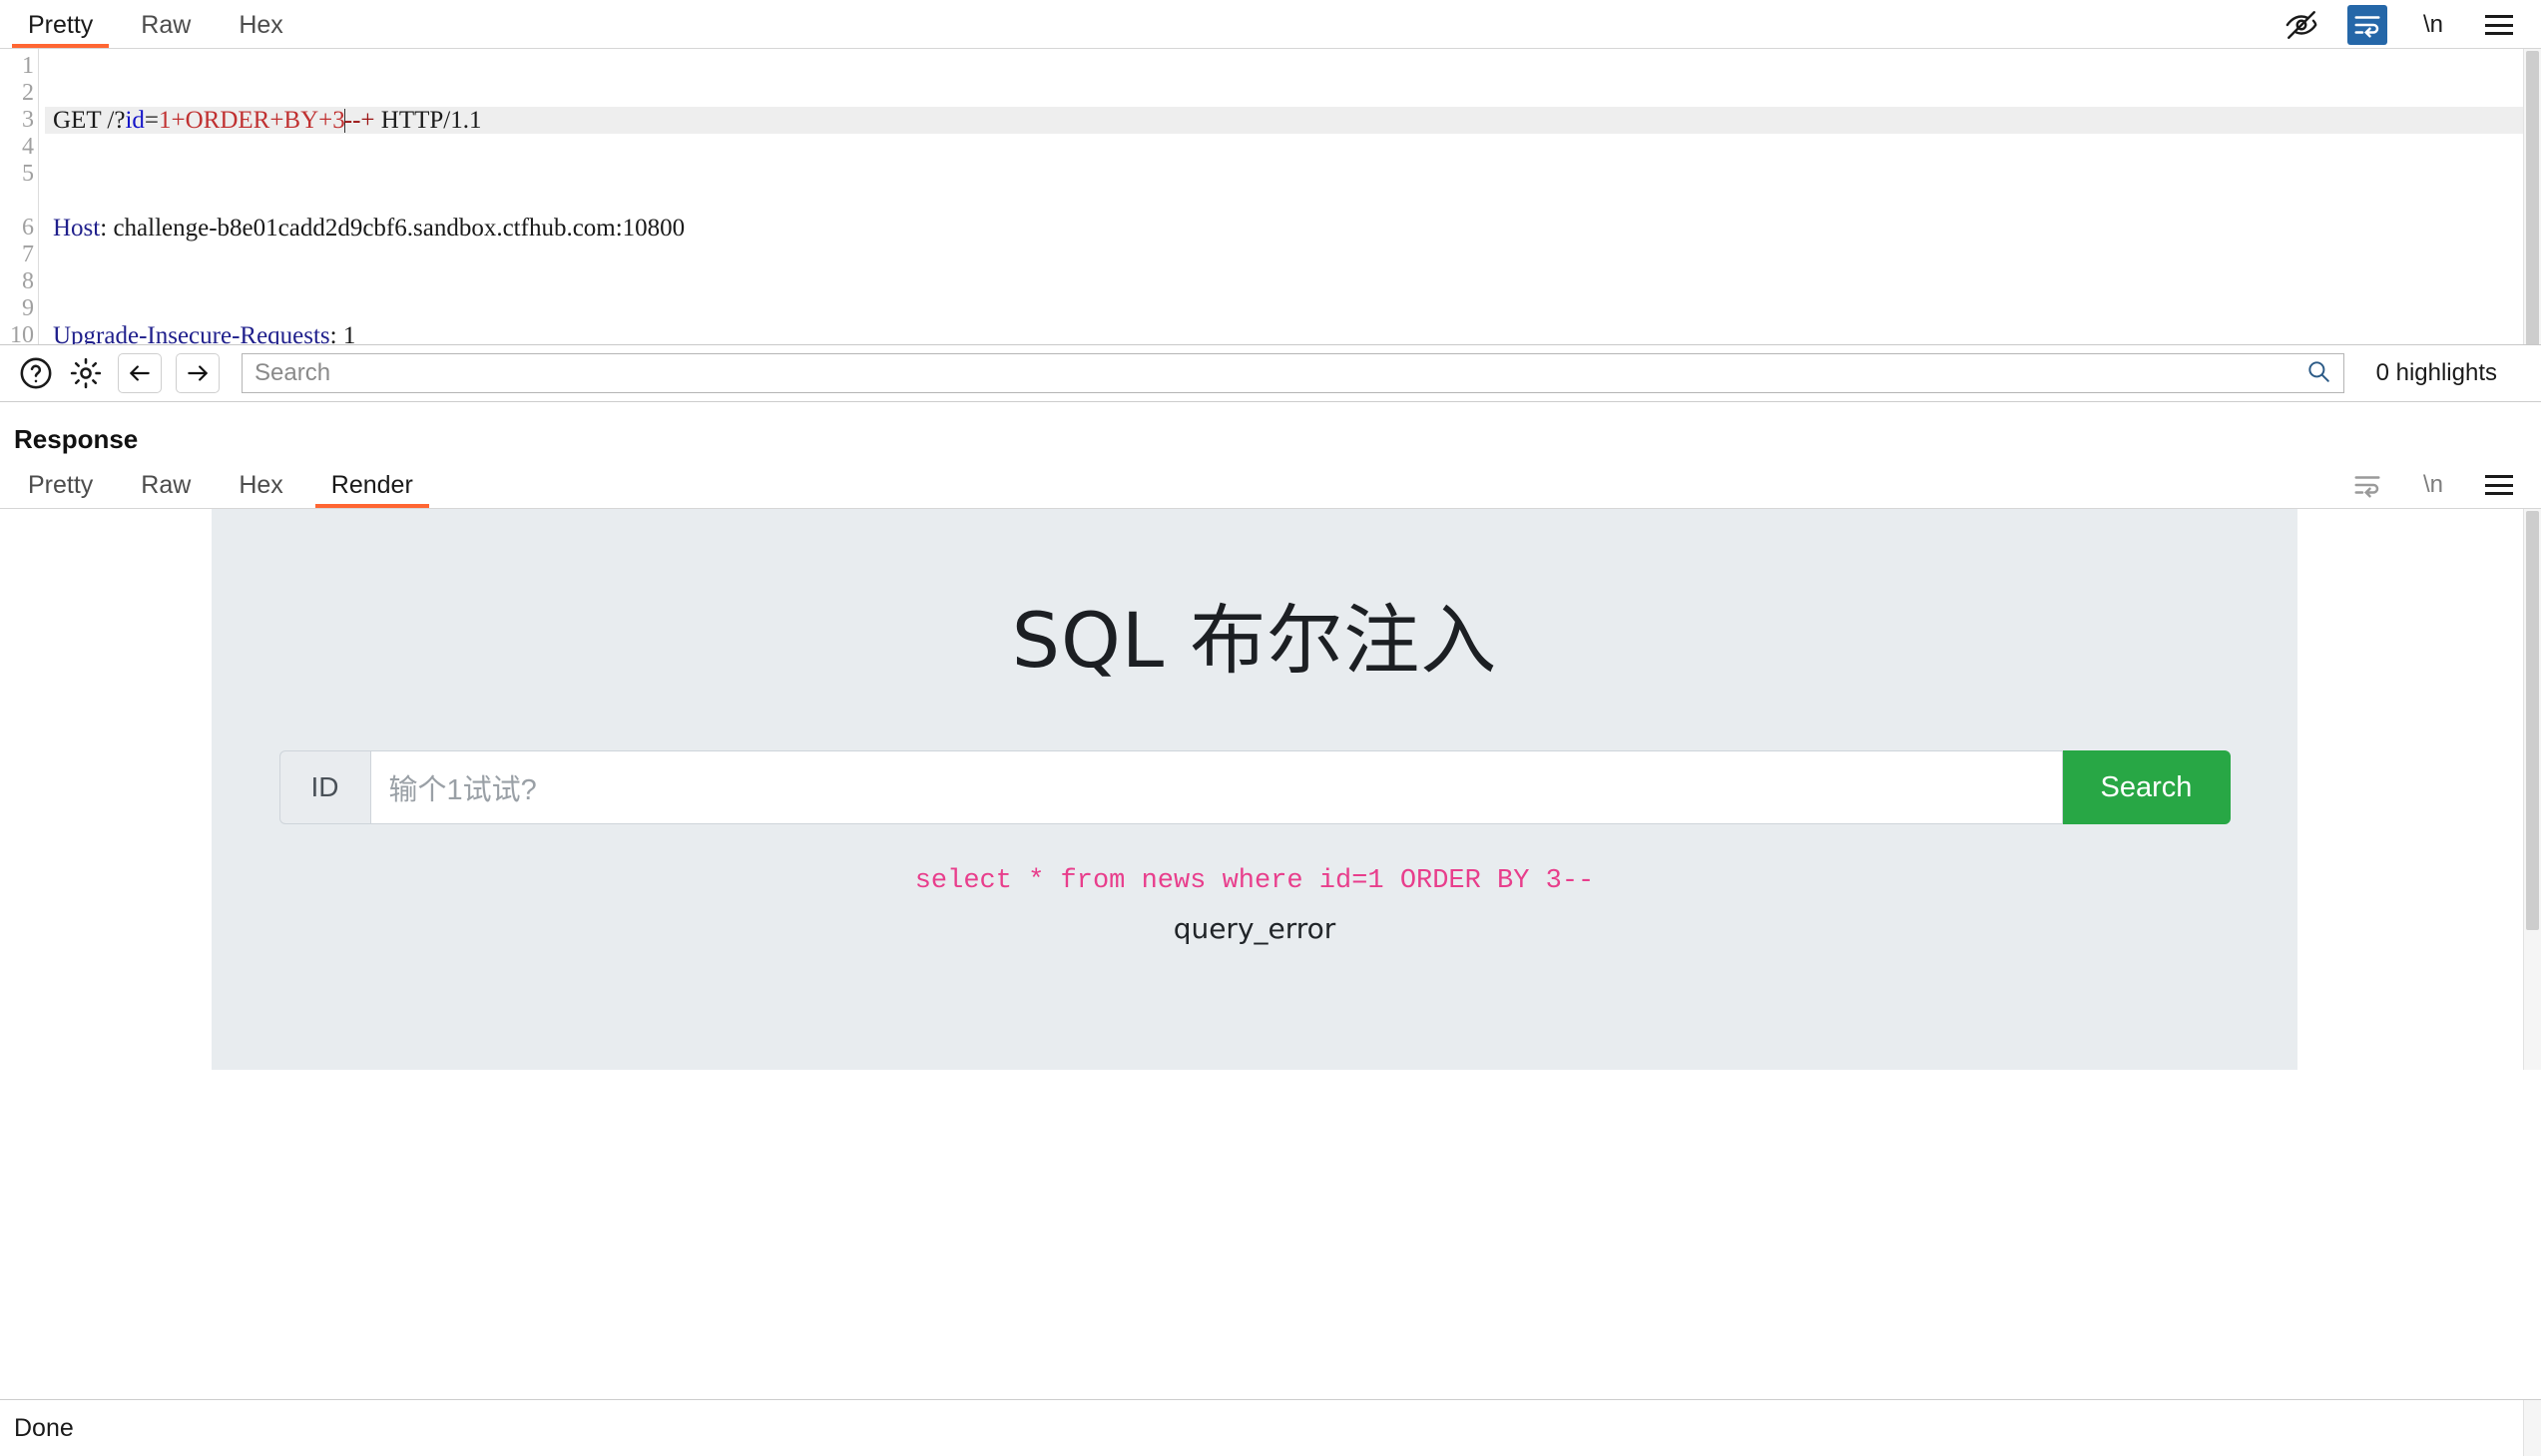 The width and height of the screenshot is (2541, 1456). I want to click on highlight-count: 0 highlights, so click(2436, 372).